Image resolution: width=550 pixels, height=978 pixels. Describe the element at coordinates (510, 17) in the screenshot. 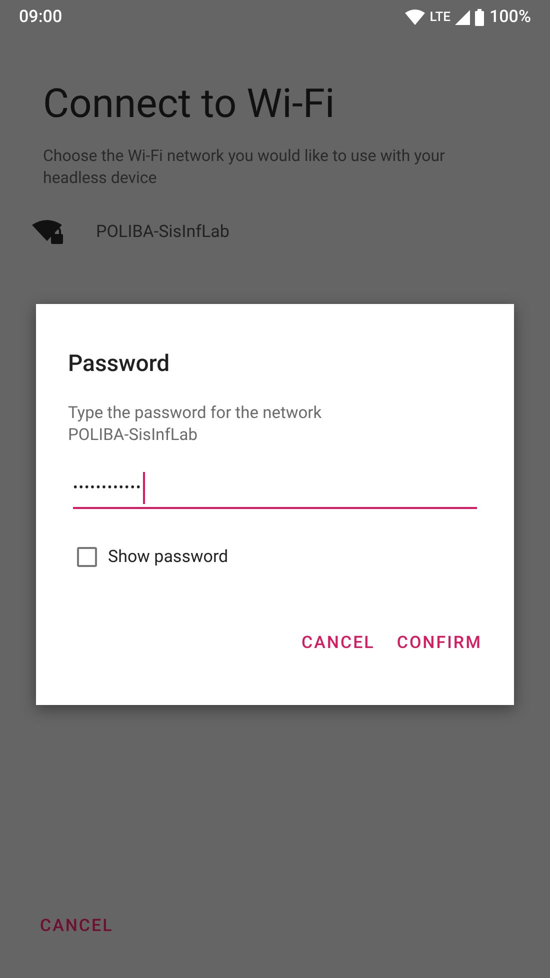

I see `battery-level: 100%` at that location.